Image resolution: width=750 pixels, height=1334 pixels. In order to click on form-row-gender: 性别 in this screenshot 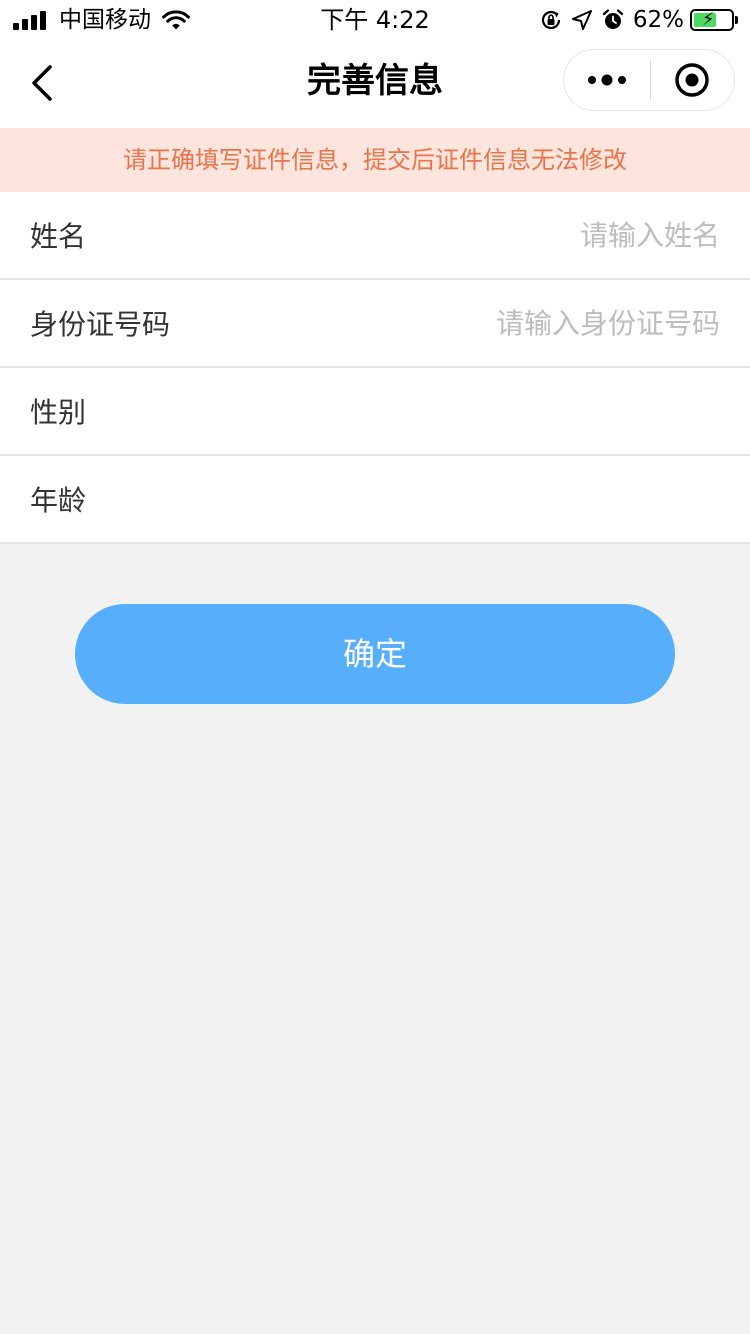, I will do `click(375, 412)`.